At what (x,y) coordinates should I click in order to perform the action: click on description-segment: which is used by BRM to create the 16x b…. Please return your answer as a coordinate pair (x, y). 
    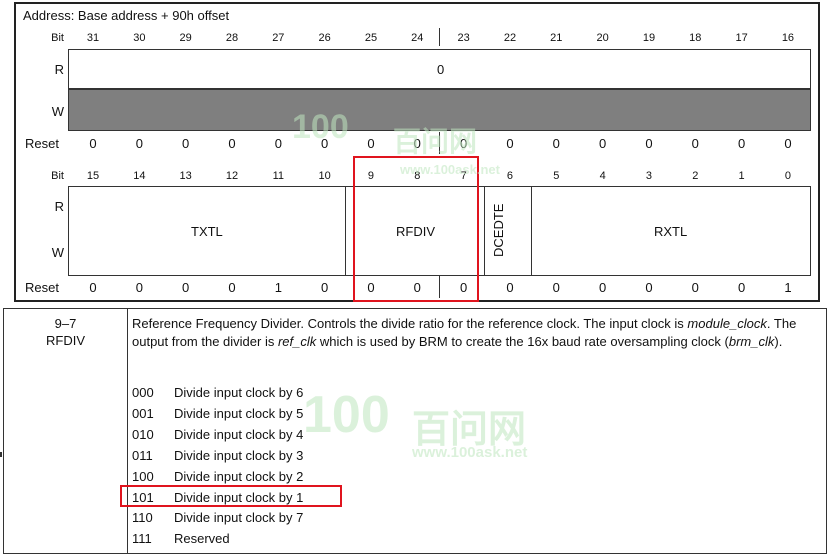
    Looking at the image, I should click on (522, 341).